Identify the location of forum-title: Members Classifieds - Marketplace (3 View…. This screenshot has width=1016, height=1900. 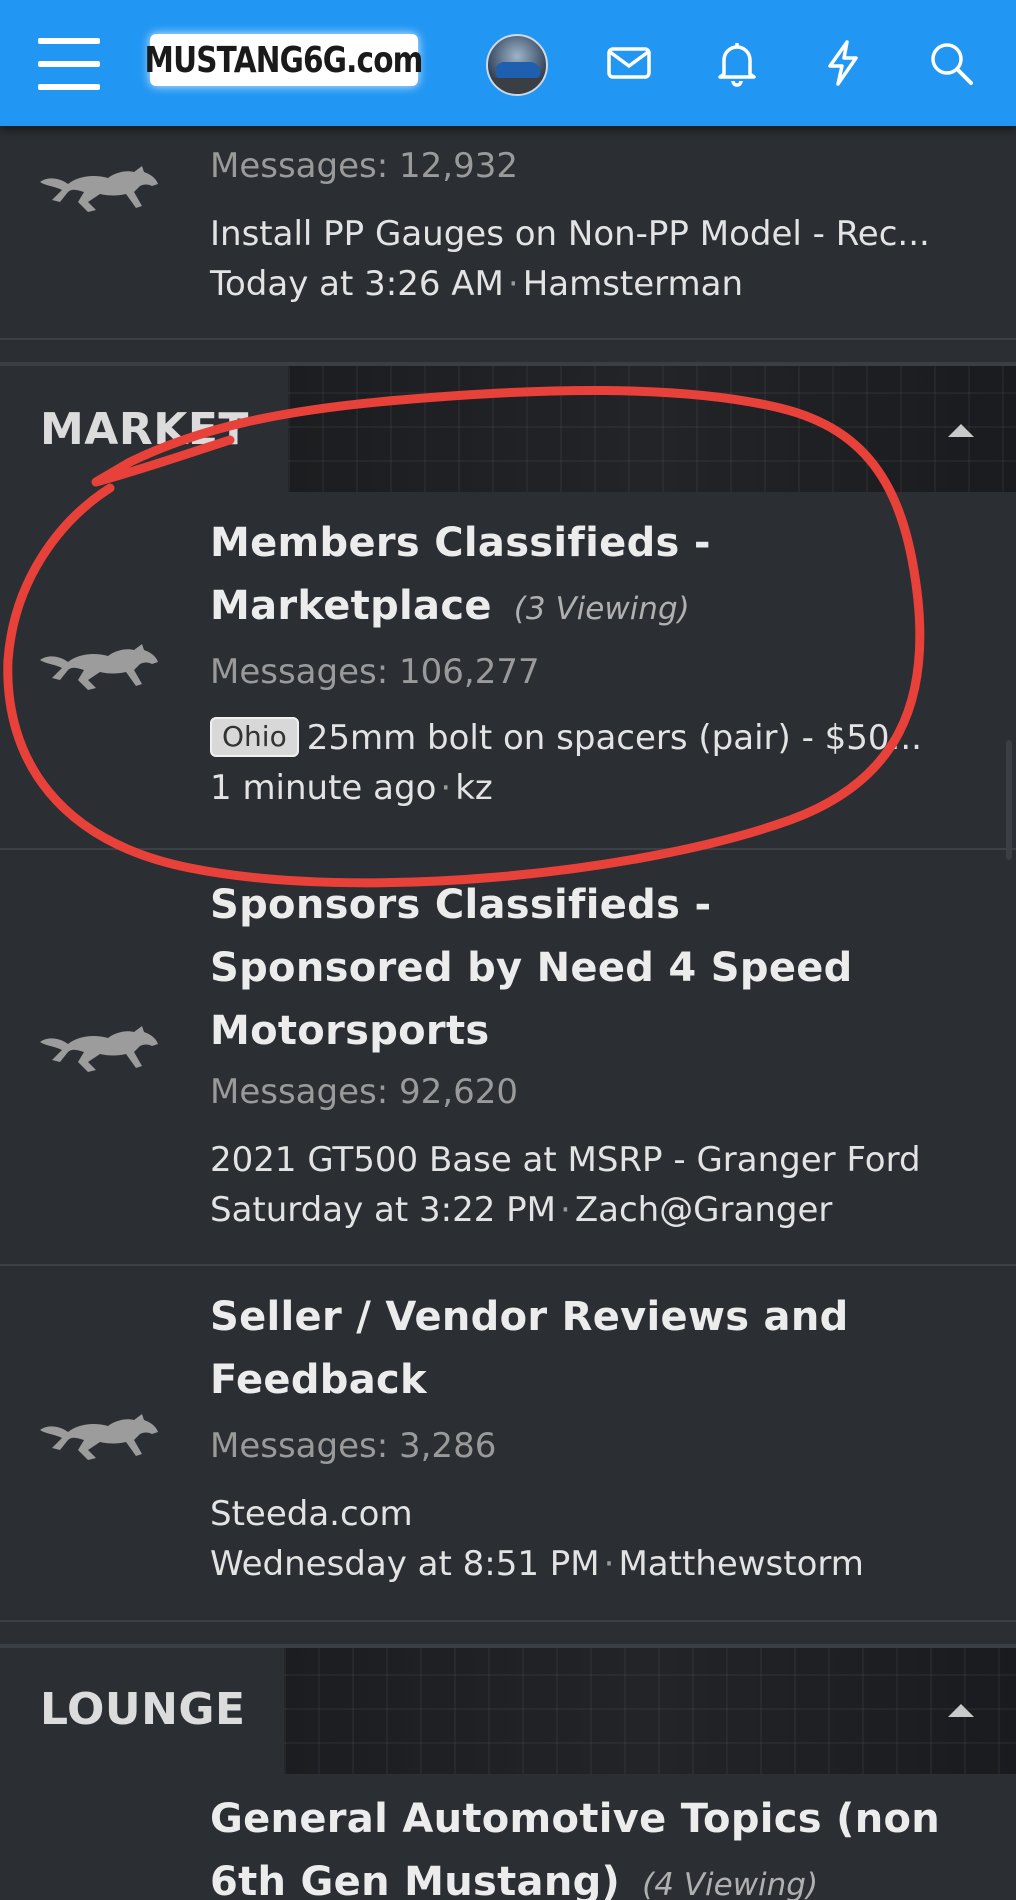
(460, 576).